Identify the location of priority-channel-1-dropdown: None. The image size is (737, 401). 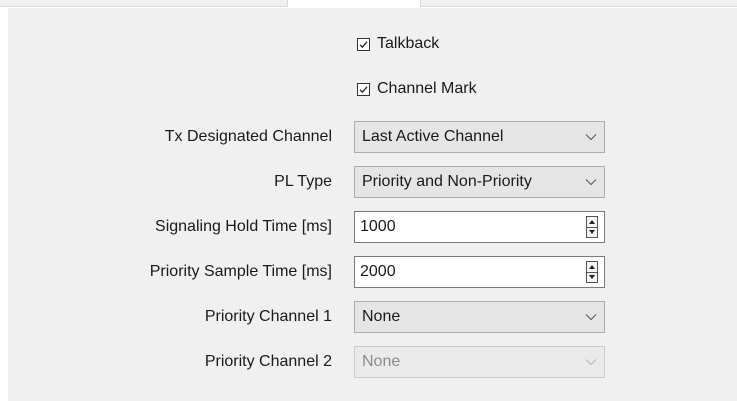
(479, 317).